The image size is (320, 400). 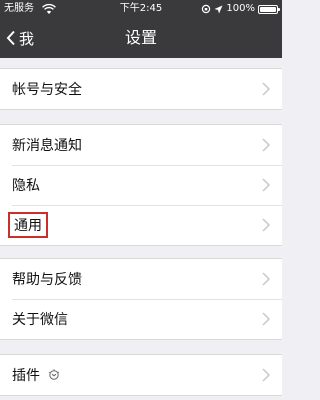 What do you see at coordinates (141, 319) in the screenshot?
I see `settings-item-about: 关于微信` at bounding box center [141, 319].